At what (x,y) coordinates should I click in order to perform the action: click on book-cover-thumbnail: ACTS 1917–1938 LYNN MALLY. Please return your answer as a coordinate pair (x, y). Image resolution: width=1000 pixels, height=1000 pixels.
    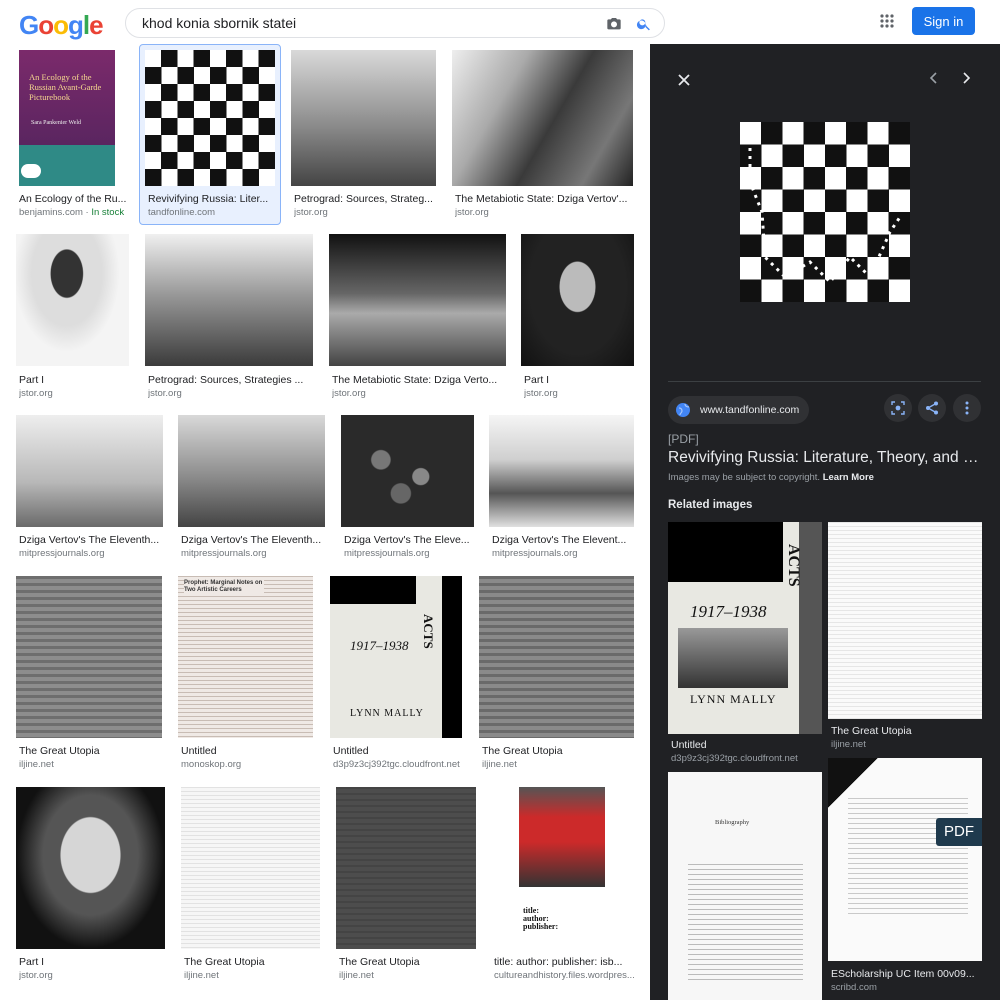
    Looking at the image, I should click on (745, 628).